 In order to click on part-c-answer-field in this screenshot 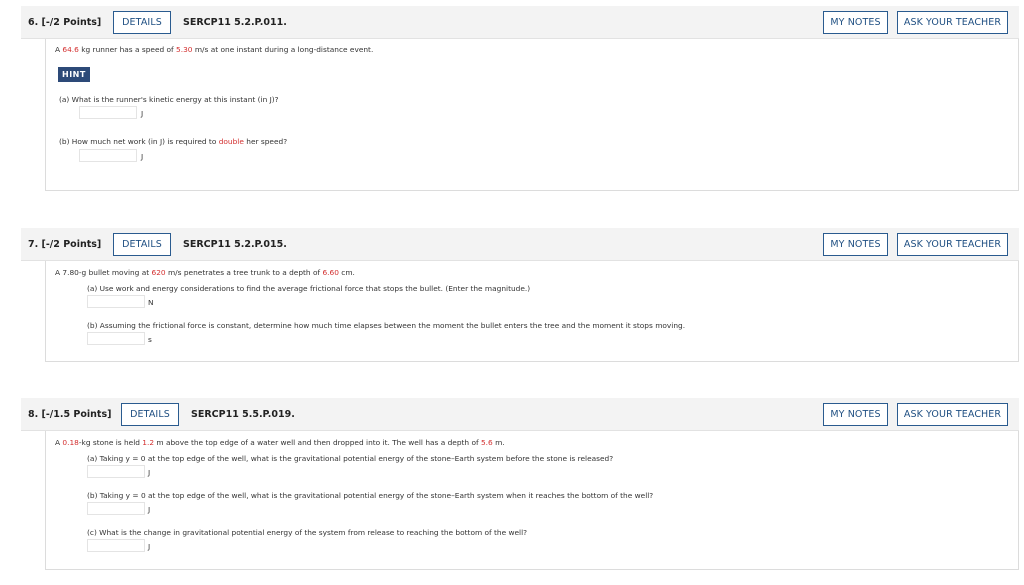, I will do `click(116, 545)`.